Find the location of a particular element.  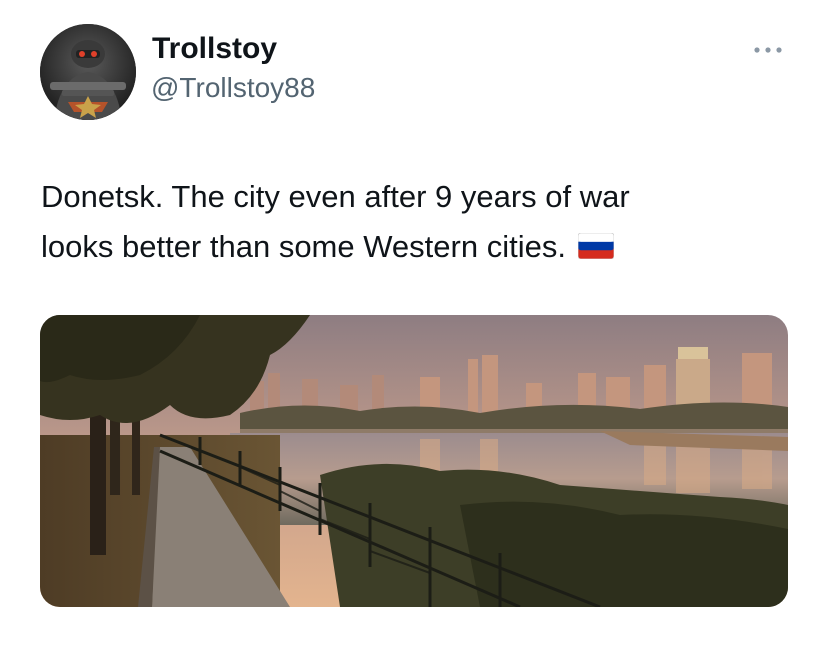

tweet-text-line-2: looks better than some Western cities. is located at coordinates (411, 247).